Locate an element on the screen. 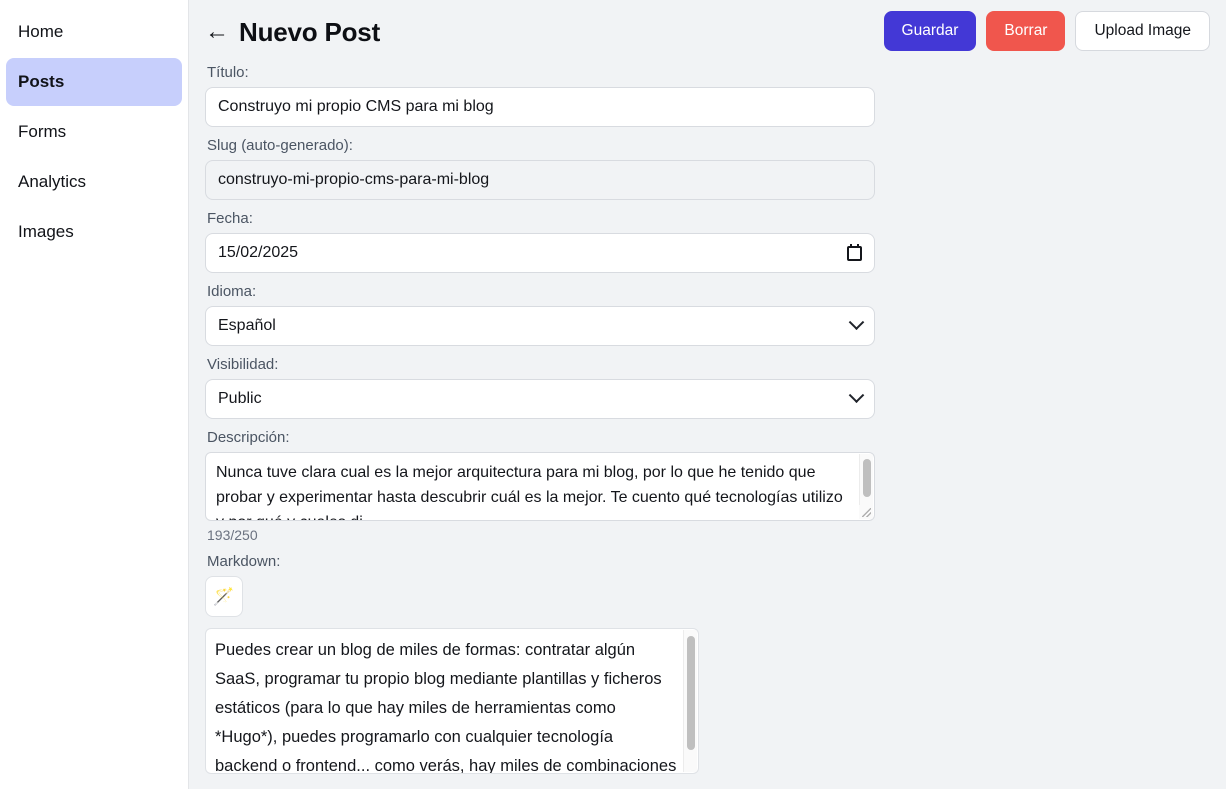  sidebar-item-label: Analytics is located at coordinates (52, 181).